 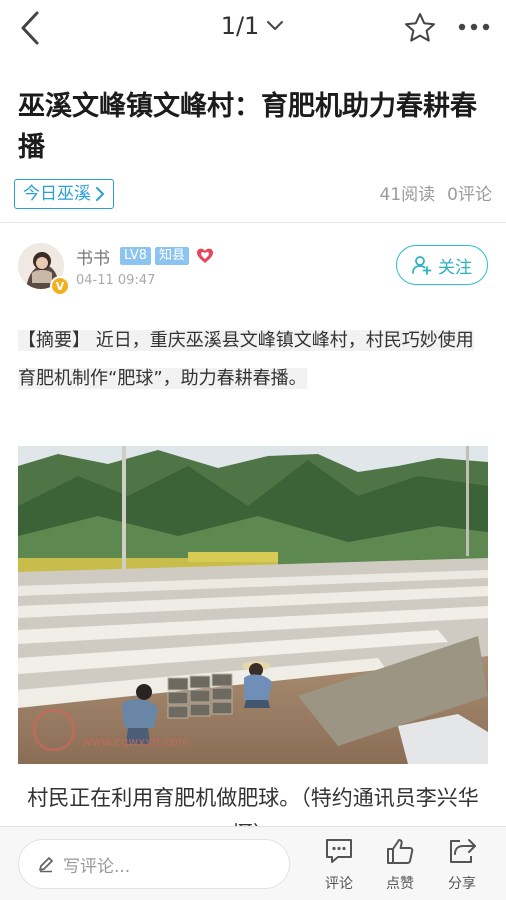 I want to click on post-time: 04-11 09:47, so click(x=116, y=280).